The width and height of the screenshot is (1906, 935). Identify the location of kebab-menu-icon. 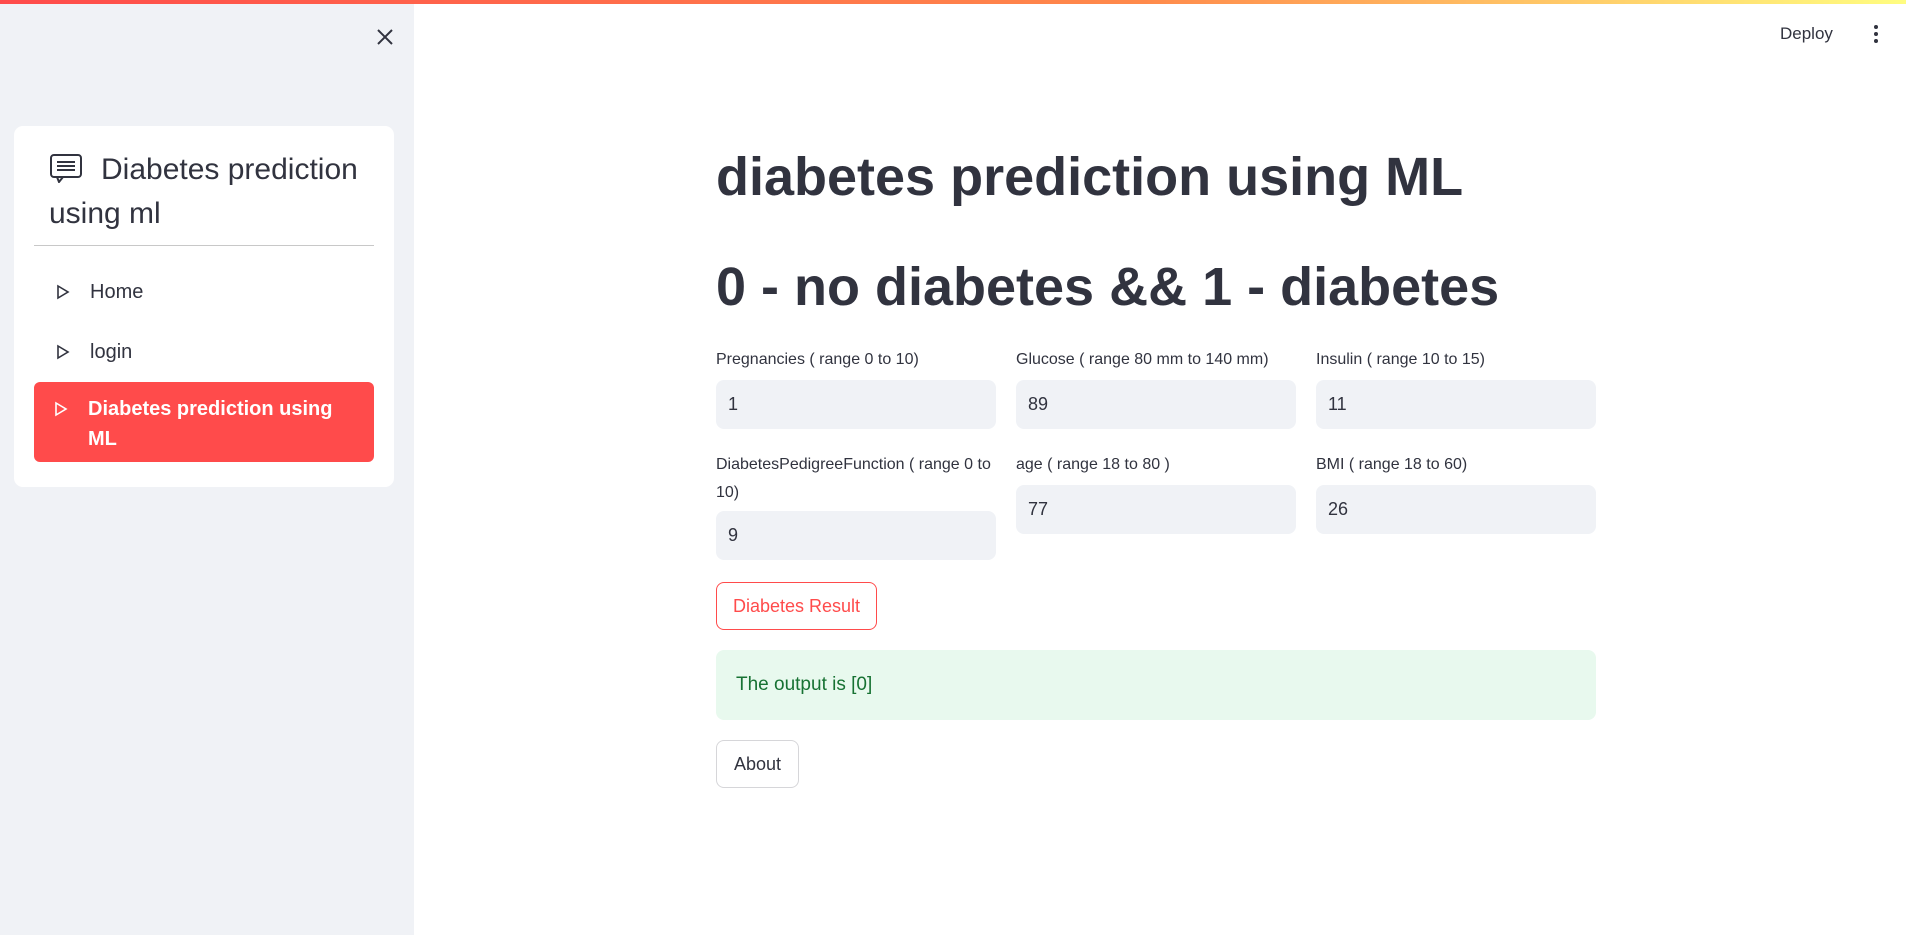
(1876, 34).